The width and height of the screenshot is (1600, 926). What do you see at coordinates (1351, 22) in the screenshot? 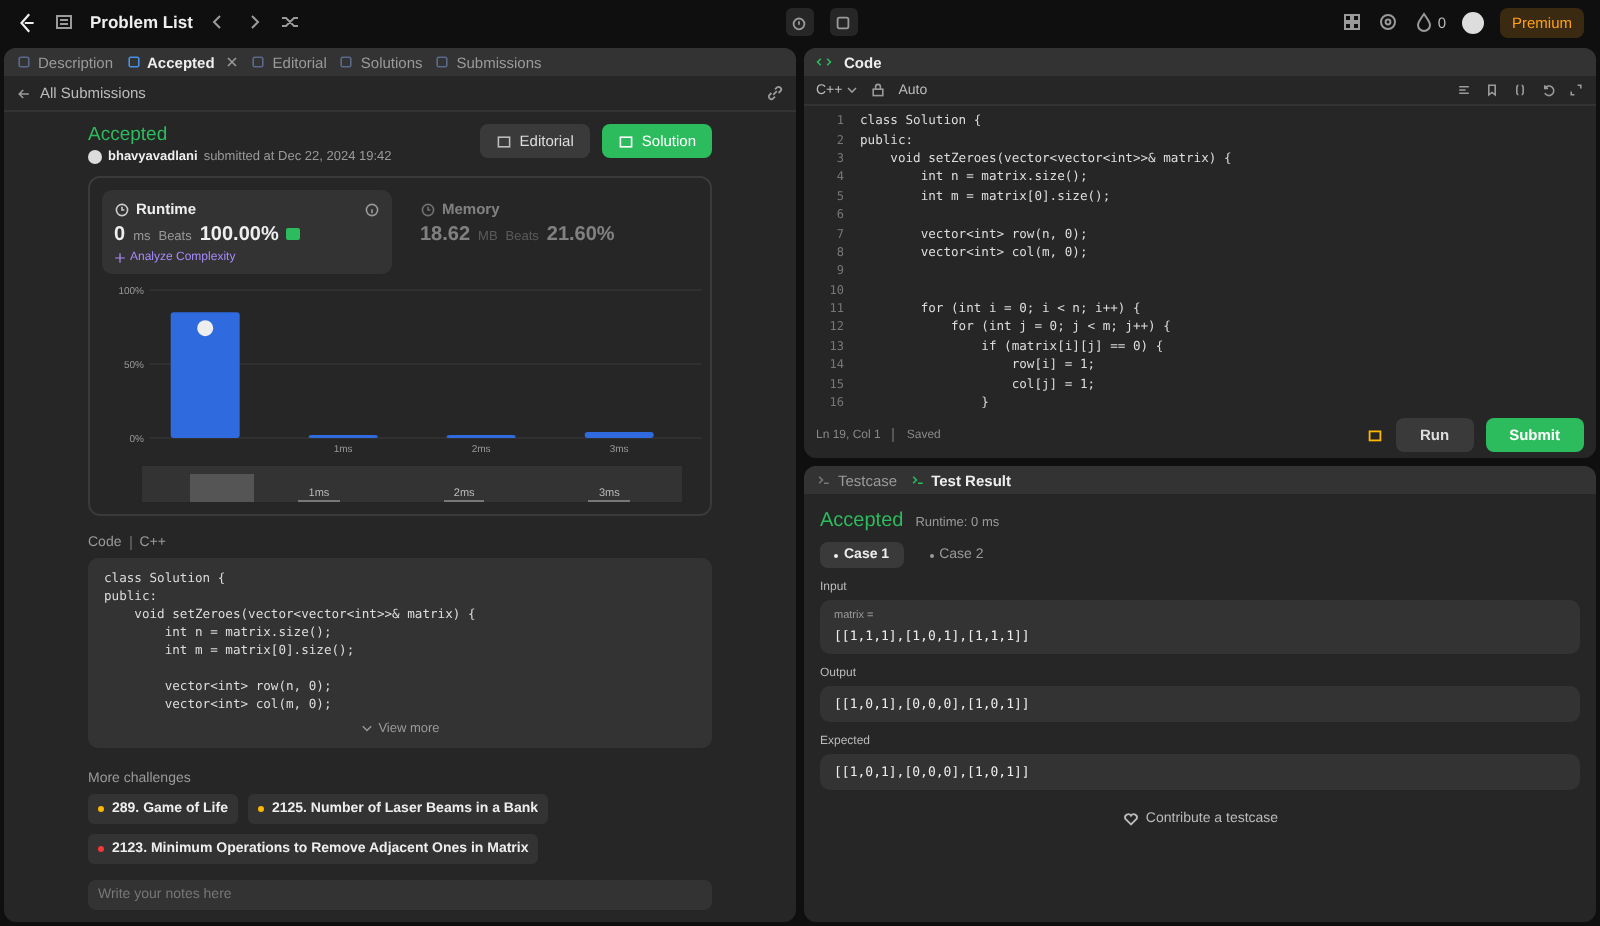
I see `grid-icon` at bounding box center [1351, 22].